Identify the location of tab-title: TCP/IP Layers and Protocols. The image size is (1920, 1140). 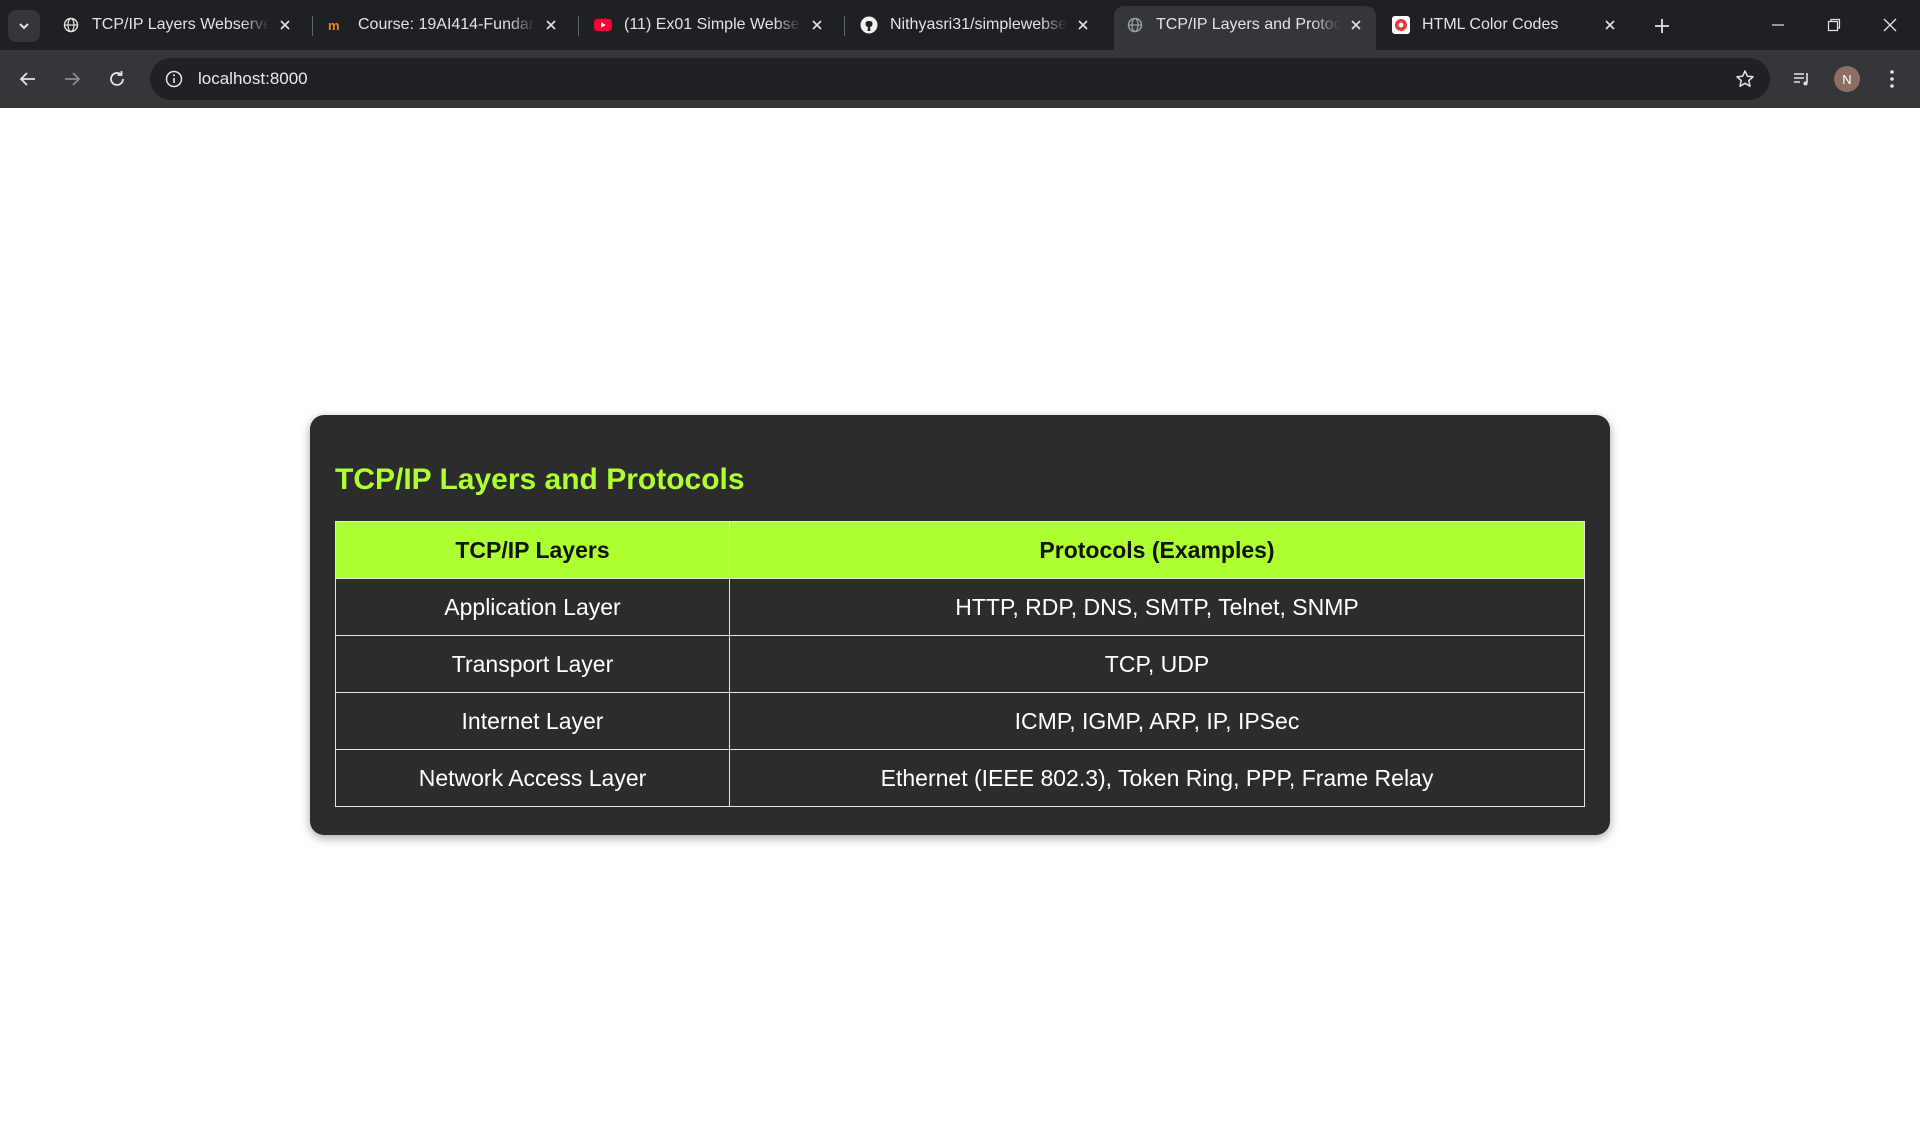
(1248, 24).